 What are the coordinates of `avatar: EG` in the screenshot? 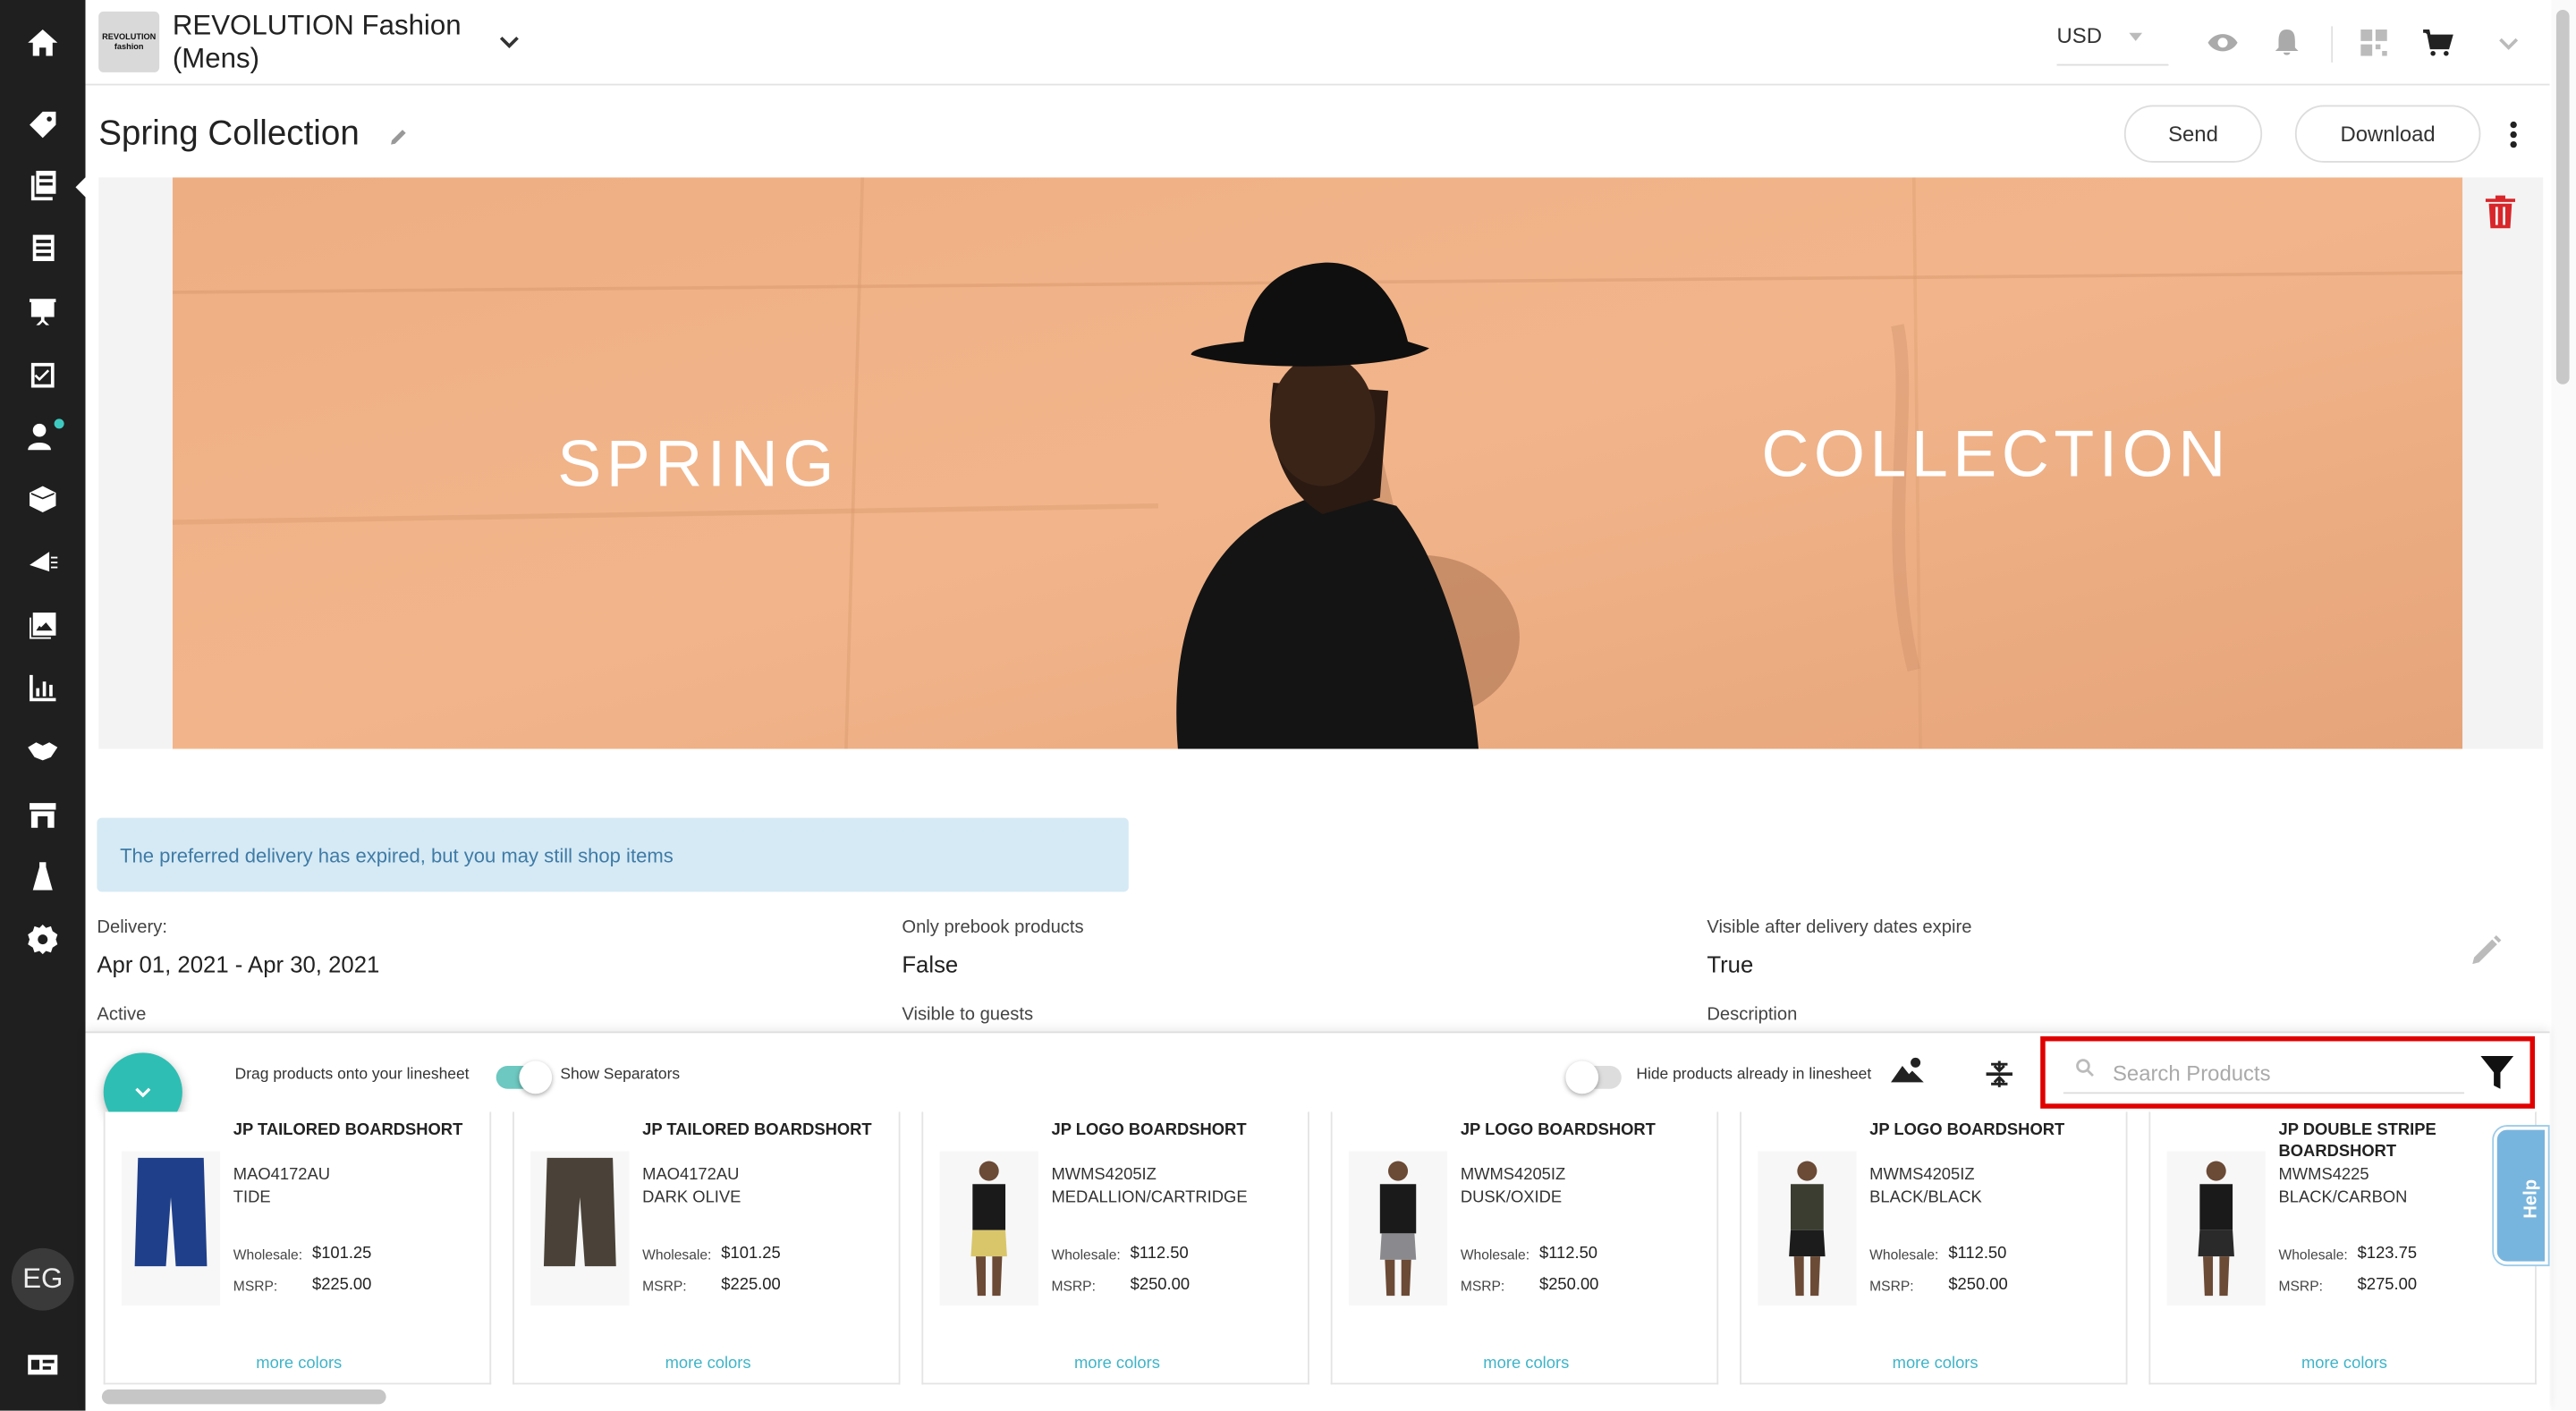 It's located at (42, 1279).